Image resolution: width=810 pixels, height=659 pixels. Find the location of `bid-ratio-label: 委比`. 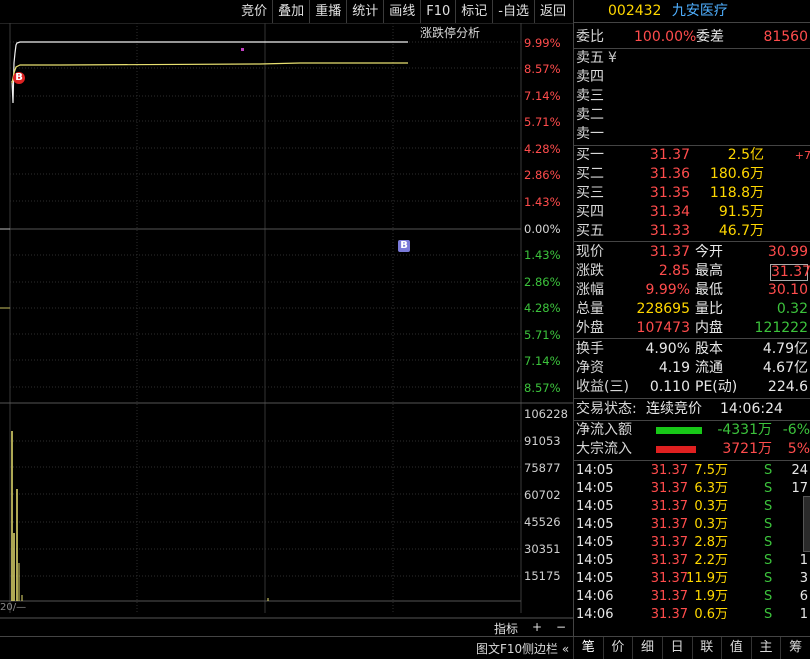

bid-ratio-label: 委比 is located at coordinates (590, 37).